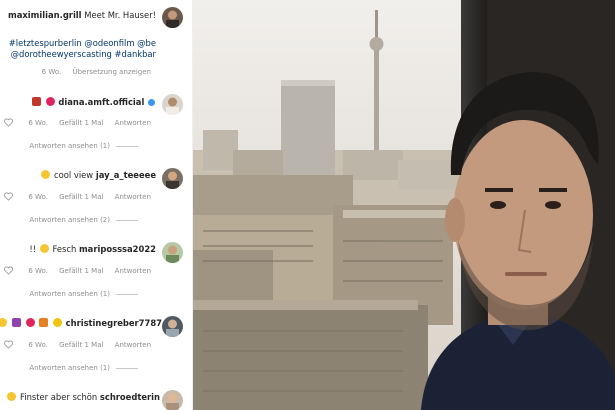  What do you see at coordinates (120, 15) in the screenshot?
I see `caption-body: Meet Mr. Hauser!` at bounding box center [120, 15].